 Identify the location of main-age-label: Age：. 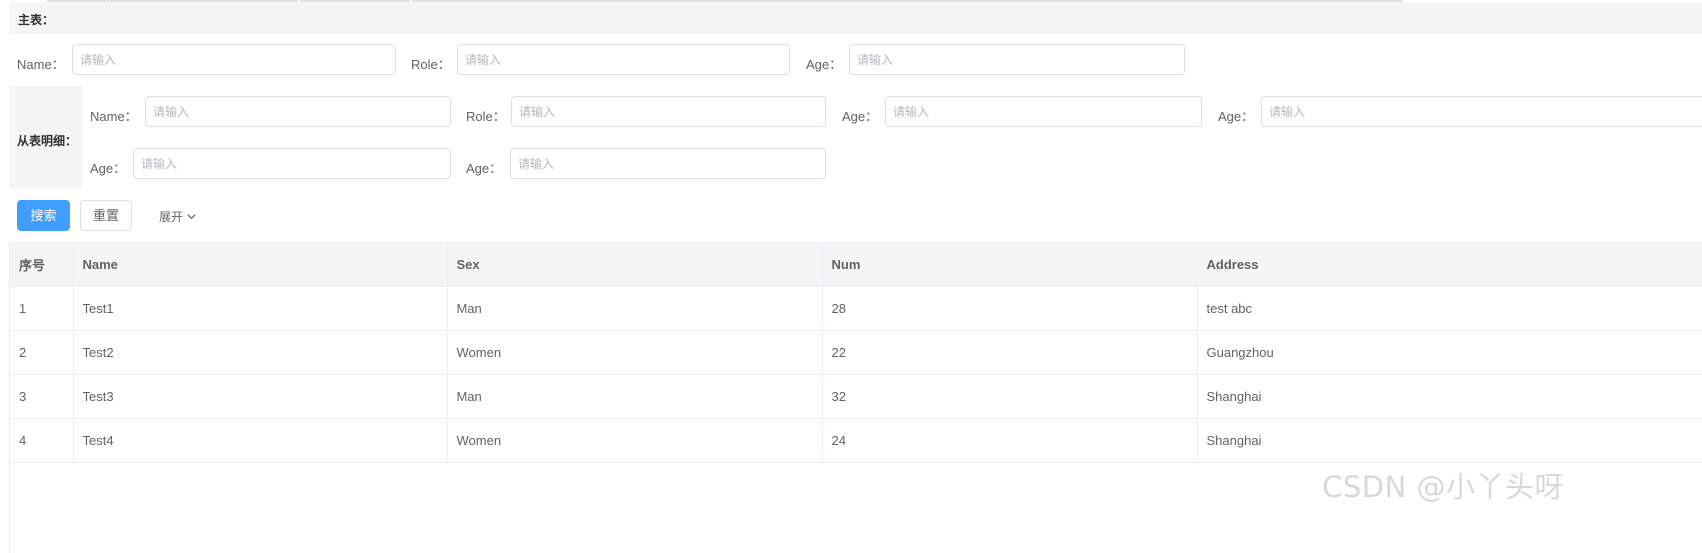
(824, 64).